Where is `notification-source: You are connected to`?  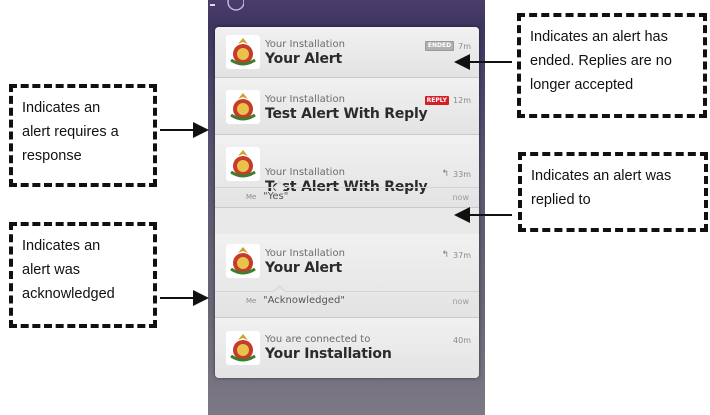 notification-source: You are connected to is located at coordinates (318, 339).